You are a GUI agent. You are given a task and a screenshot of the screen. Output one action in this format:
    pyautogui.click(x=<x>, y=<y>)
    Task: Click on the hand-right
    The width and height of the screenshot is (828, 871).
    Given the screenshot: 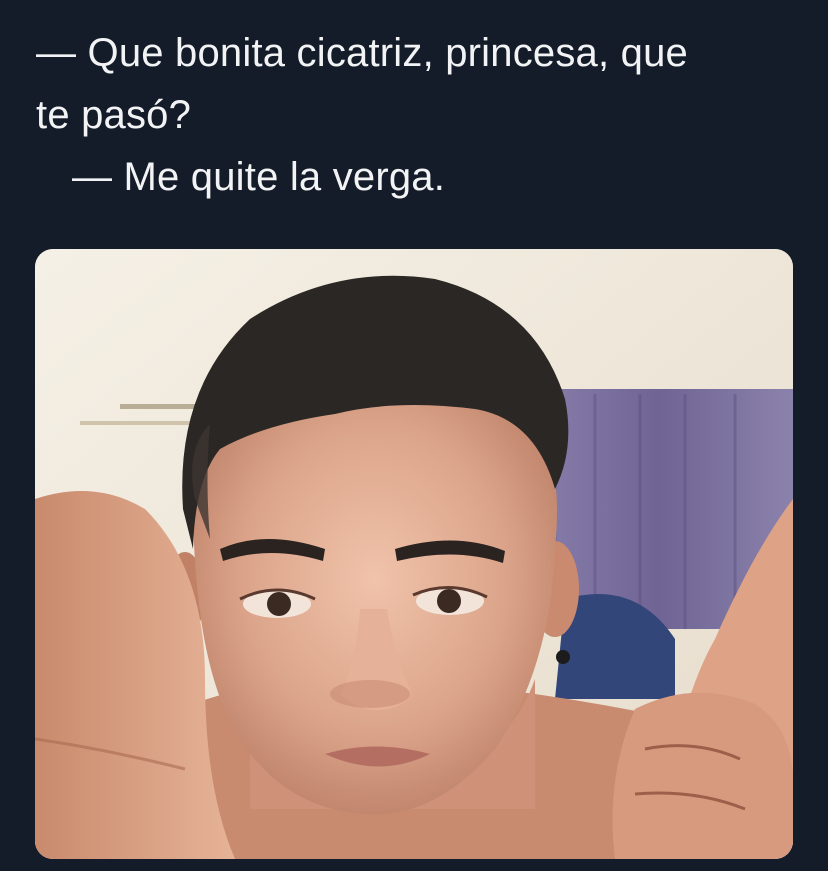 What is the action you would take?
    pyautogui.click(x=702, y=775)
    